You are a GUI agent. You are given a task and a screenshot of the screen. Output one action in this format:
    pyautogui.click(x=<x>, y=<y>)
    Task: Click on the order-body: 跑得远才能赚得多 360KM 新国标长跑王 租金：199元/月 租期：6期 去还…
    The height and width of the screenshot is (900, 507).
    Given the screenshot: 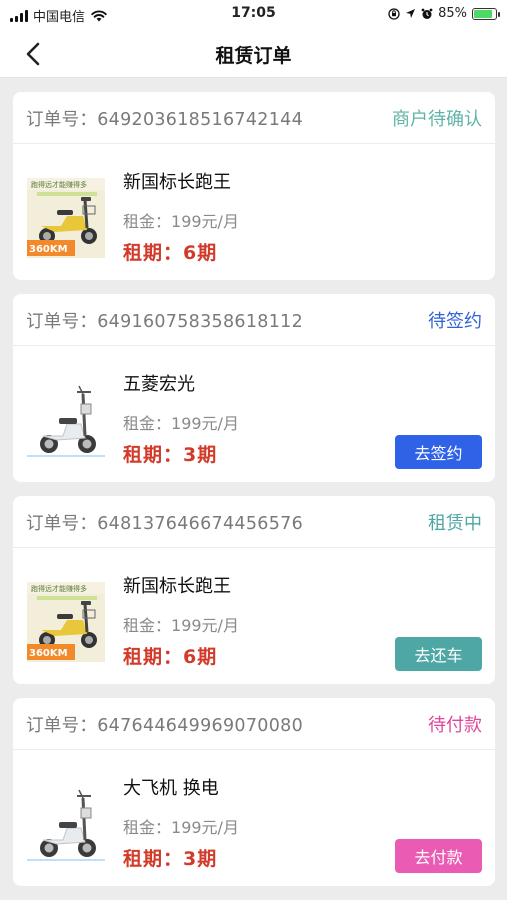 What is the action you would take?
    pyautogui.click(x=254, y=616)
    